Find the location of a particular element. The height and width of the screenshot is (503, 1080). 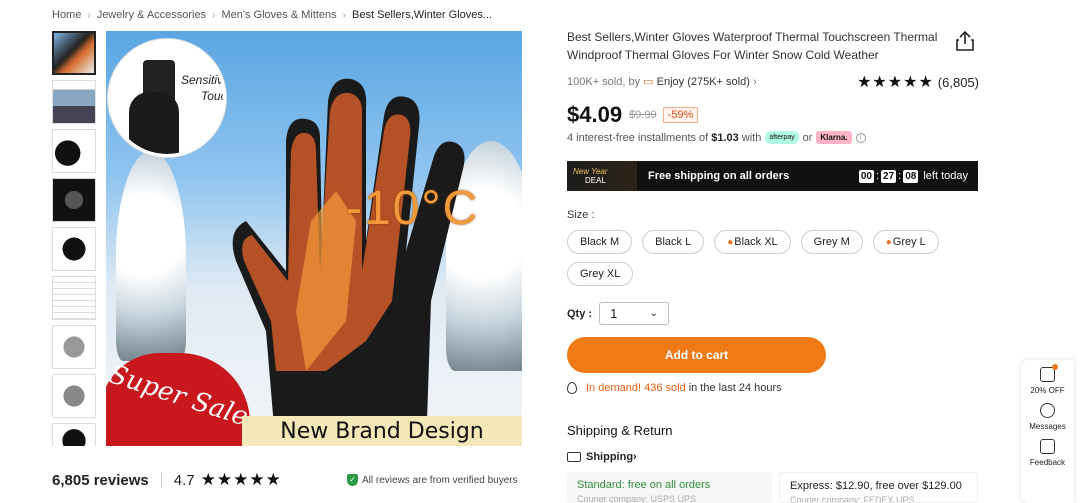

shield-check-icon: ✓ is located at coordinates (352, 480).